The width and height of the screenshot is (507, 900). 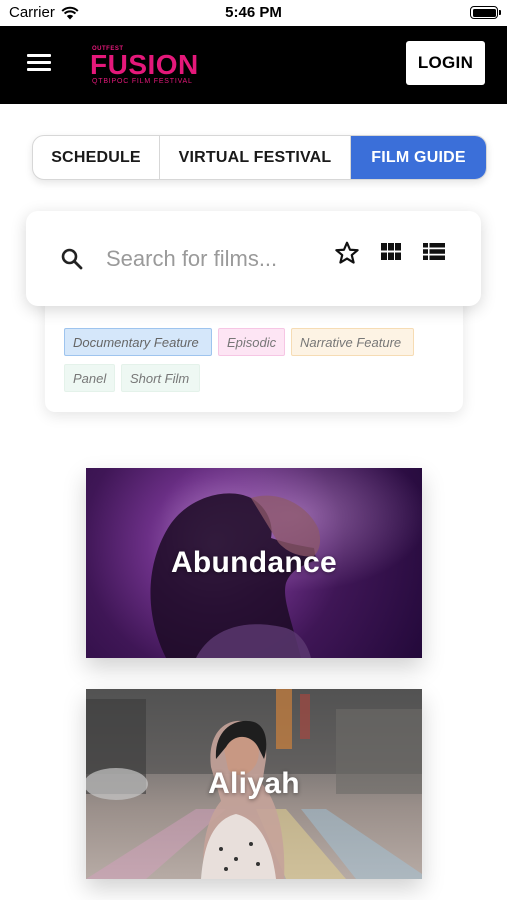 What do you see at coordinates (160, 378) in the screenshot?
I see `tag-short-film: Short Film` at bounding box center [160, 378].